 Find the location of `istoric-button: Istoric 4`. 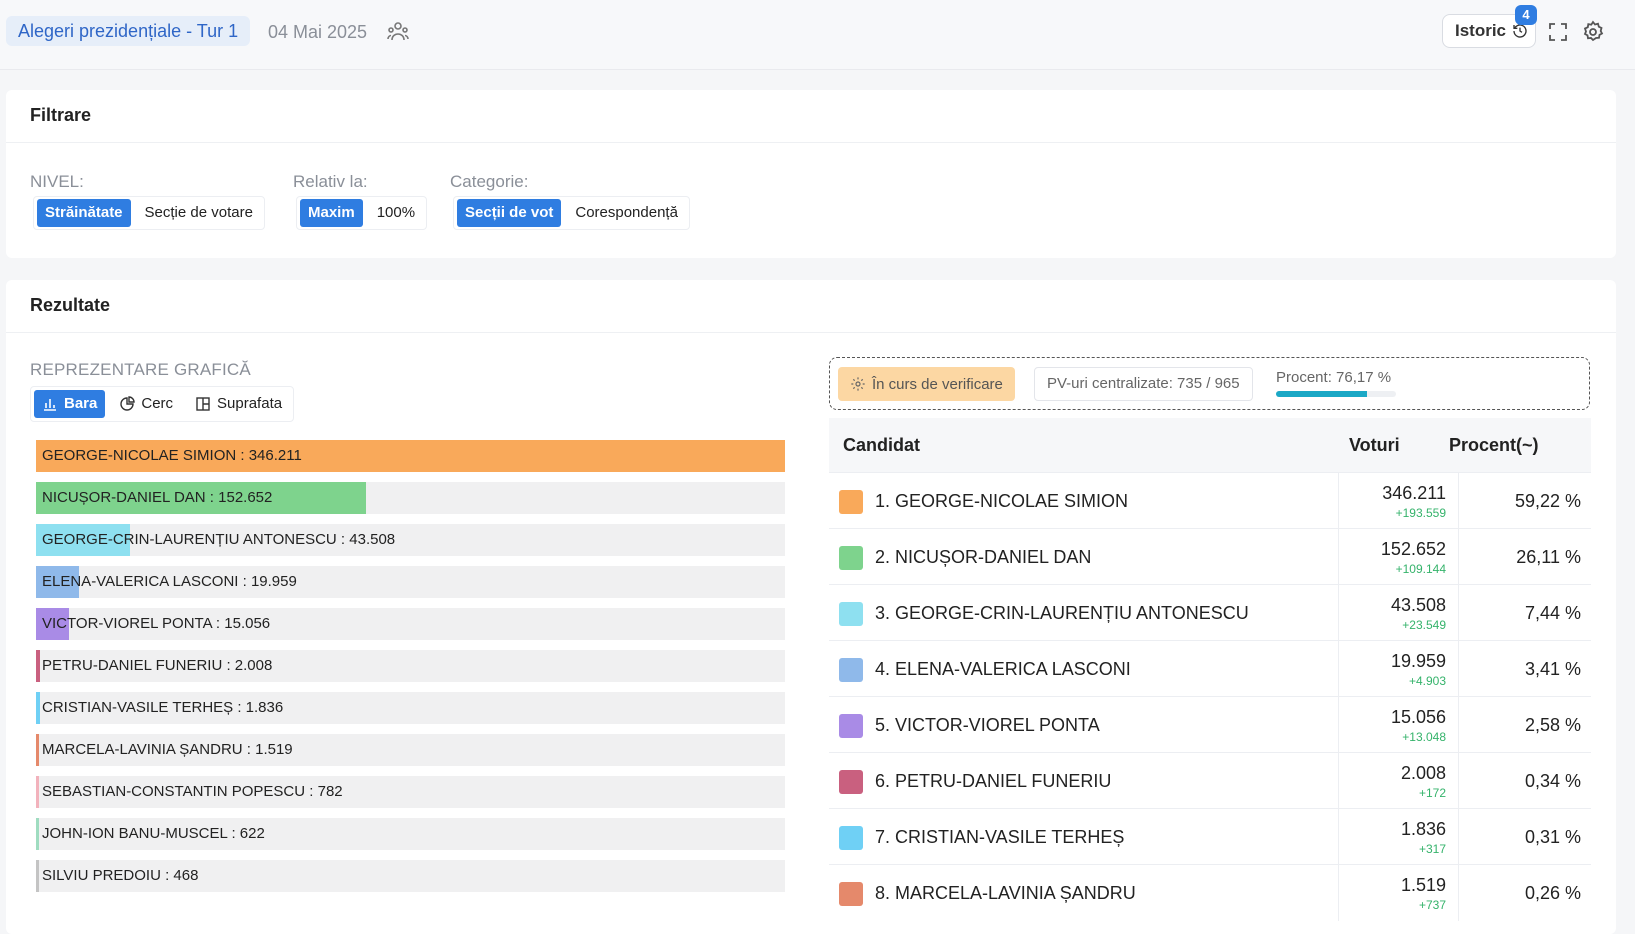

istoric-button: Istoric 4 is located at coordinates (1489, 26).